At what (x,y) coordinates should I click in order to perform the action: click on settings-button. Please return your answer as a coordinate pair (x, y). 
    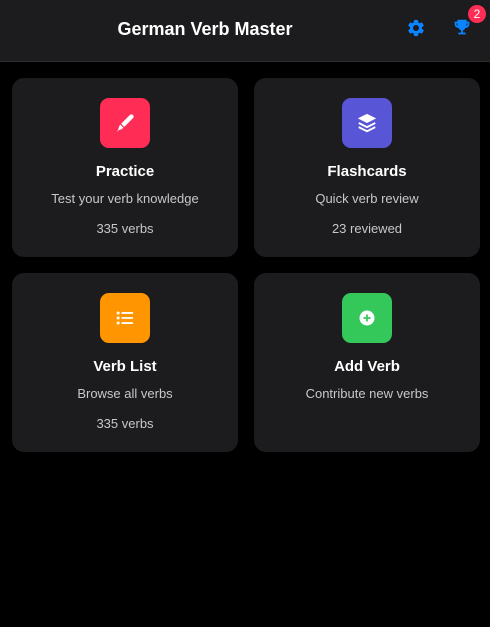
    Looking at the image, I should click on (416, 28).